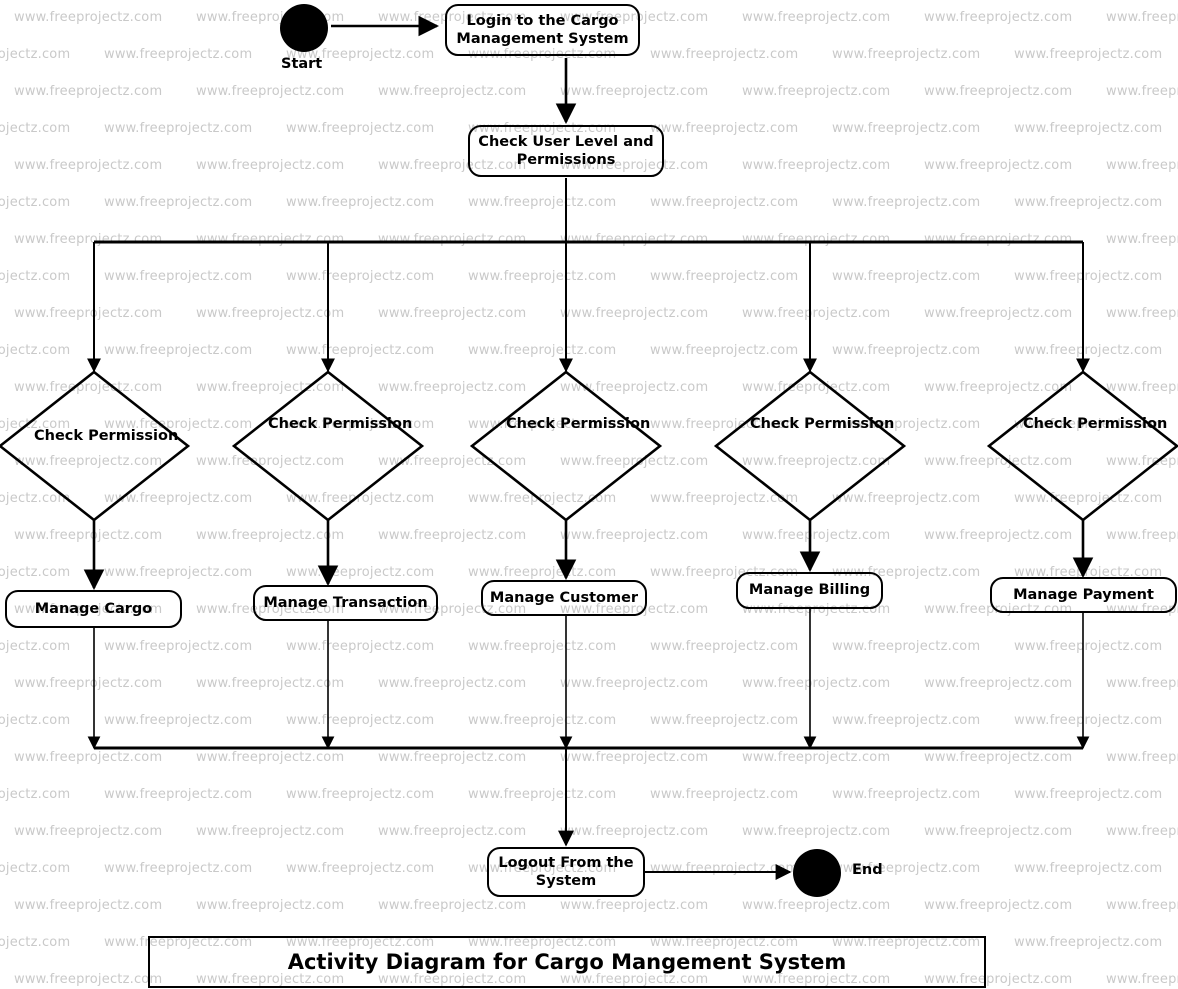  Describe the element at coordinates (817, 873) in the screenshot. I see `end-node` at that location.